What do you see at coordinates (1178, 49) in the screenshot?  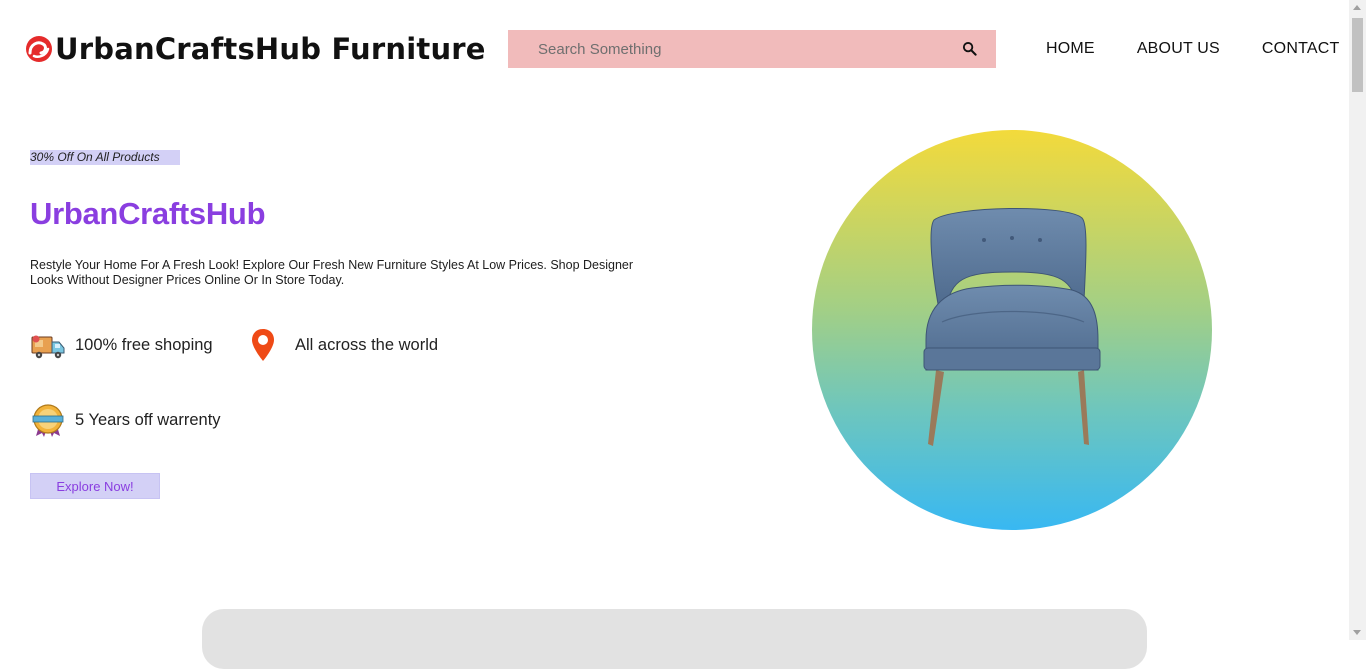 I see `nav-about-link: ABOUT US` at bounding box center [1178, 49].